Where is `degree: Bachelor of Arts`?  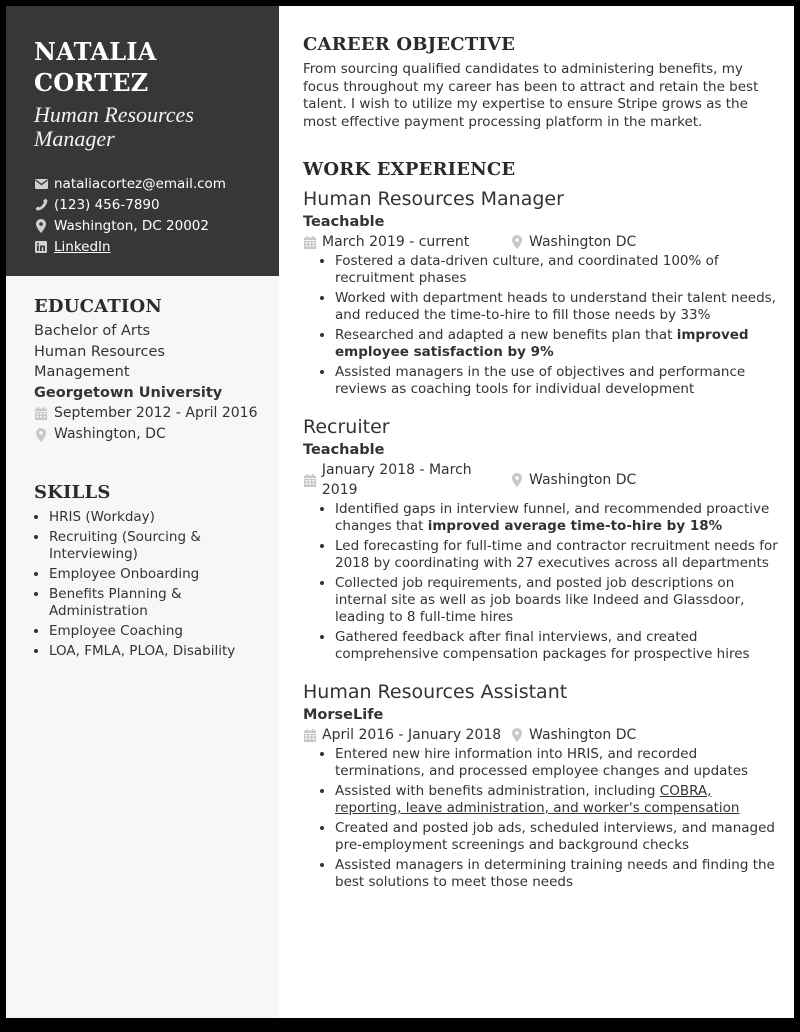 degree: Bachelor of Arts is located at coordinates (92, 331).